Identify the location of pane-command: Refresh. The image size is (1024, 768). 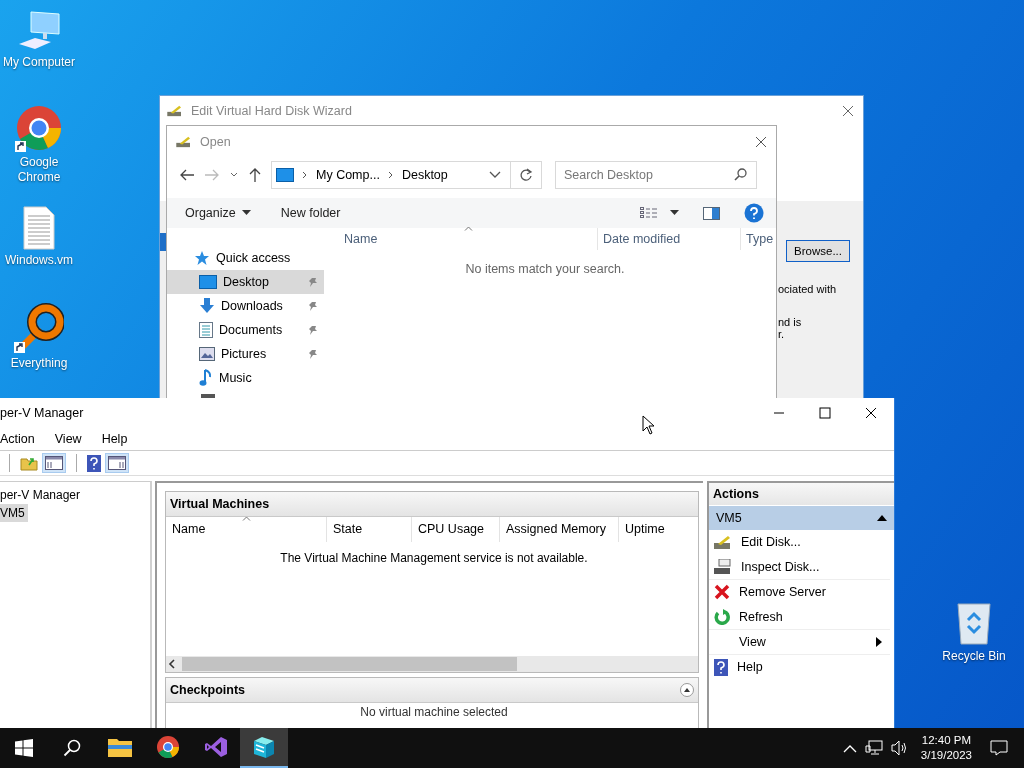
(799, 617).